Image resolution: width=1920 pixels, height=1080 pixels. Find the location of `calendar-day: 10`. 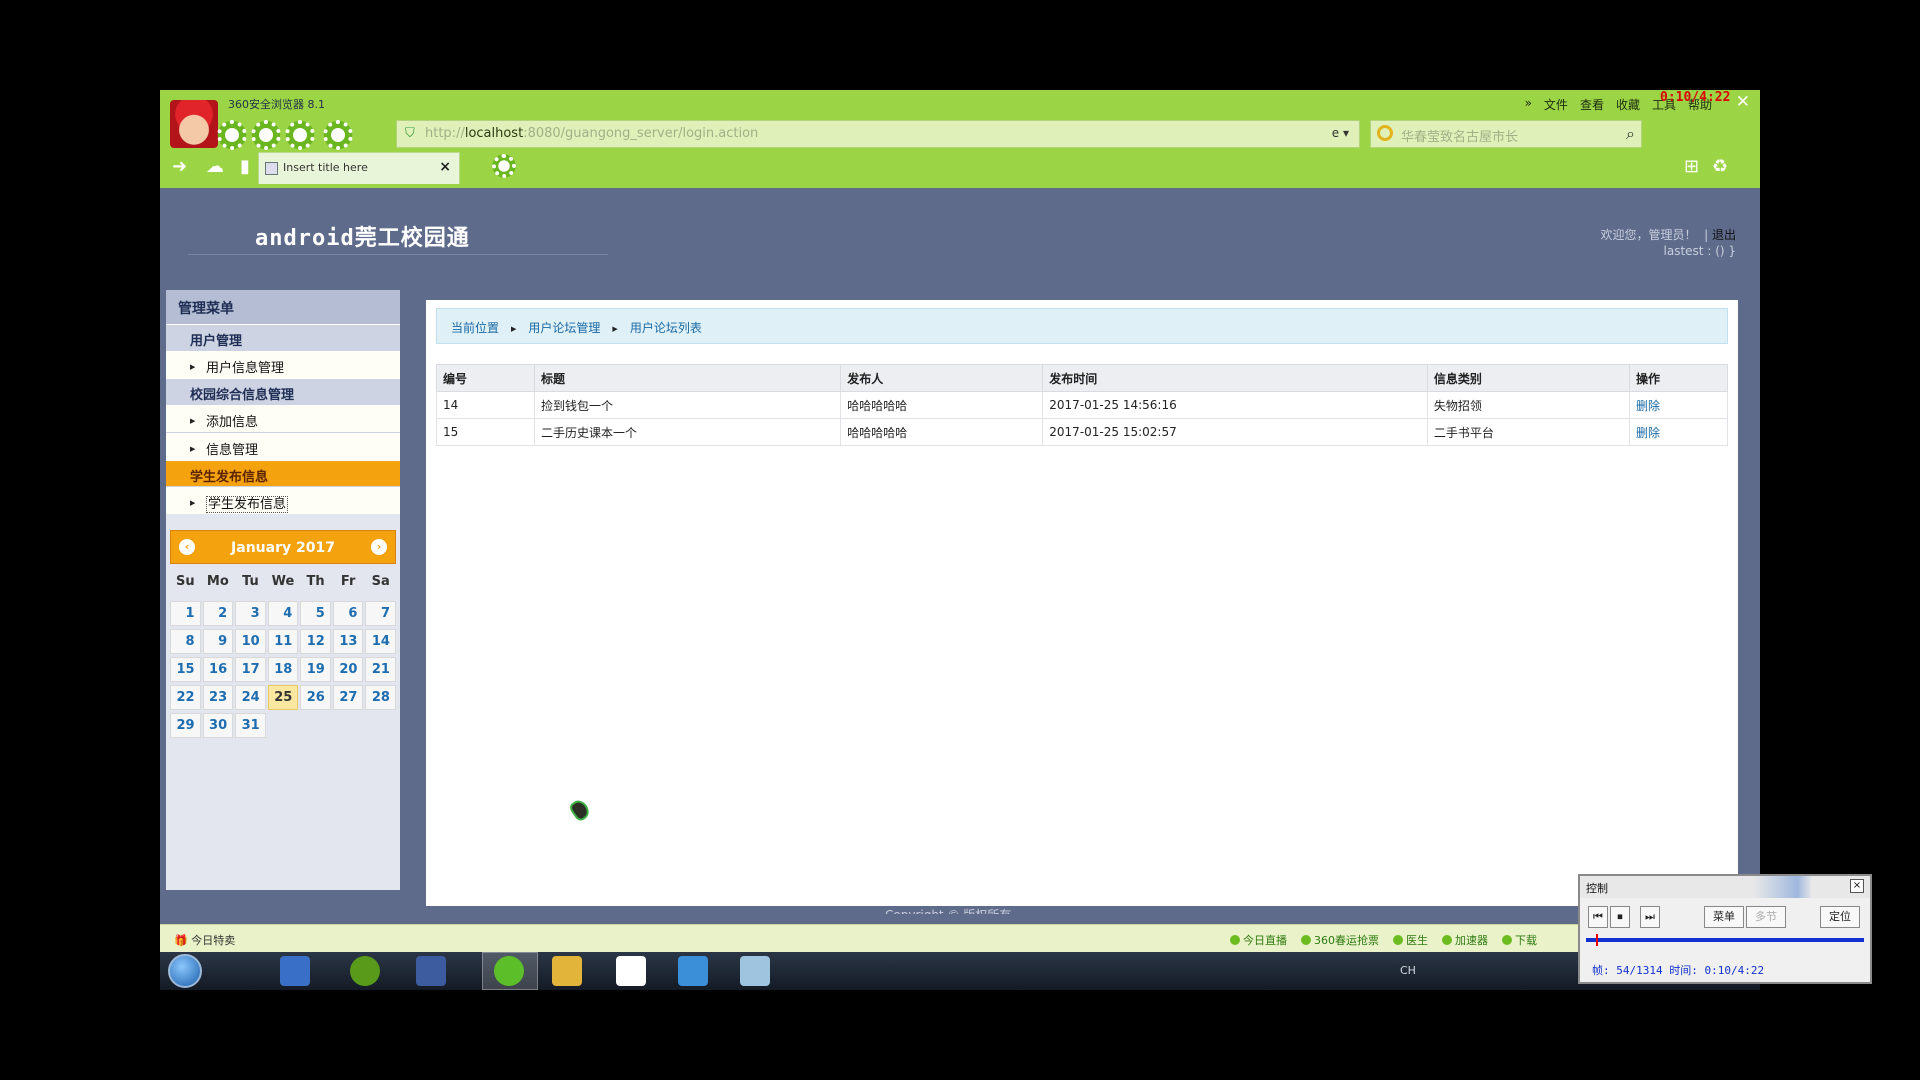

calendar-day: 10 is located at coordinates (250, 641).